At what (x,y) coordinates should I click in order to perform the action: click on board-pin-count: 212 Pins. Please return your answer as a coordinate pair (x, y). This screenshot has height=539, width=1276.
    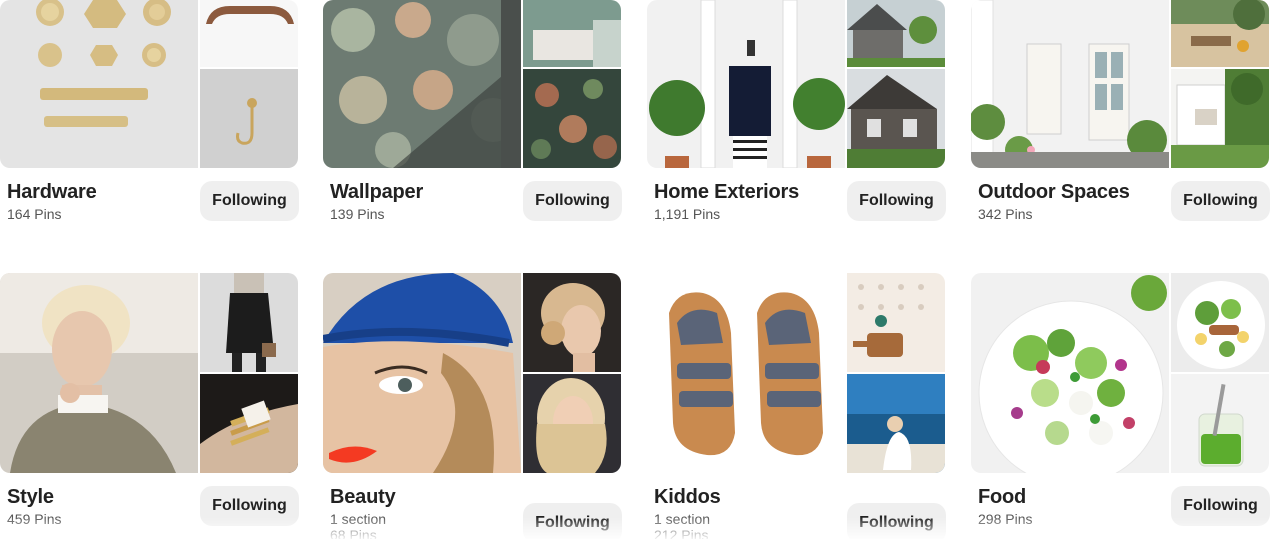
    Looking at the image, I should click on (681, 533).